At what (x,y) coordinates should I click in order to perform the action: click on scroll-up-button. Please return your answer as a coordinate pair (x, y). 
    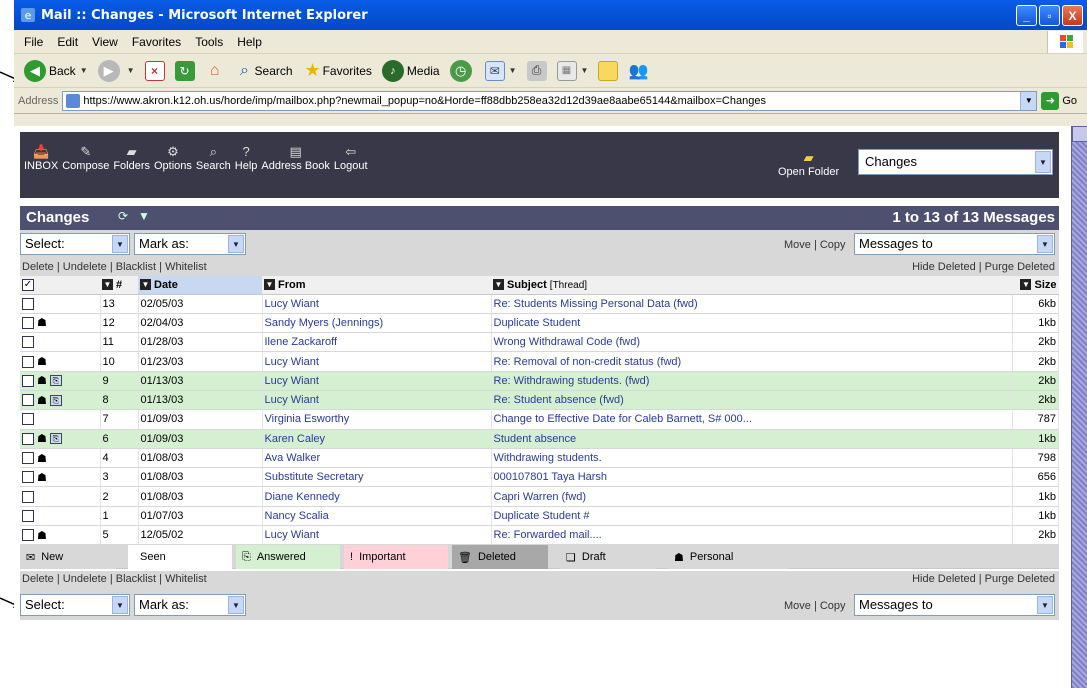
    Looking at the image, I should click on (1079, 134).